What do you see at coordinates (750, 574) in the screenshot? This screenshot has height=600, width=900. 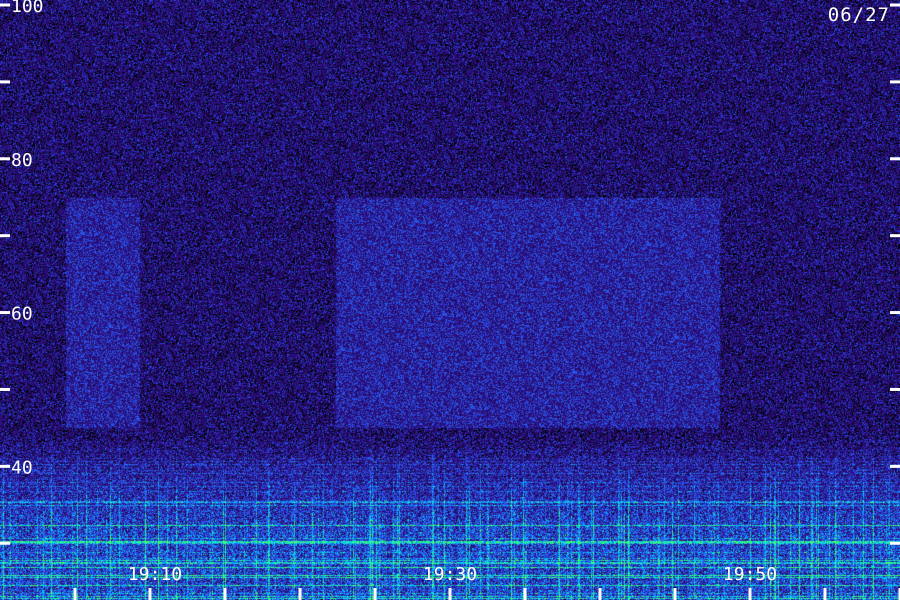 I see `x-tick-label-2: 19:50` at bounding box center [750, 574].